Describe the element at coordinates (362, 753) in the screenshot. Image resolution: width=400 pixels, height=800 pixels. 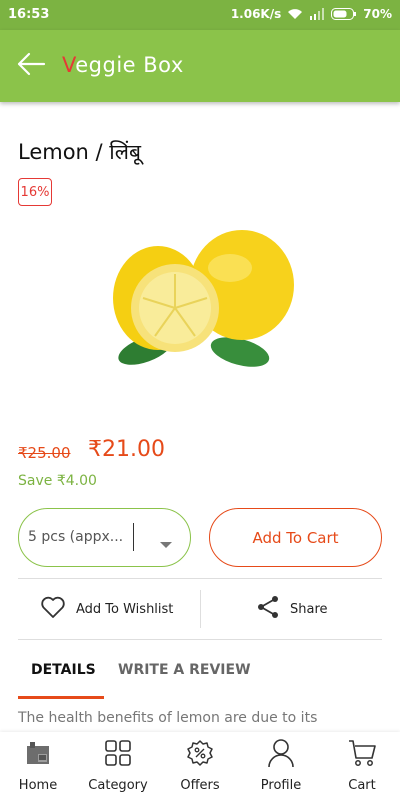
I see `cart-icon` at that location.